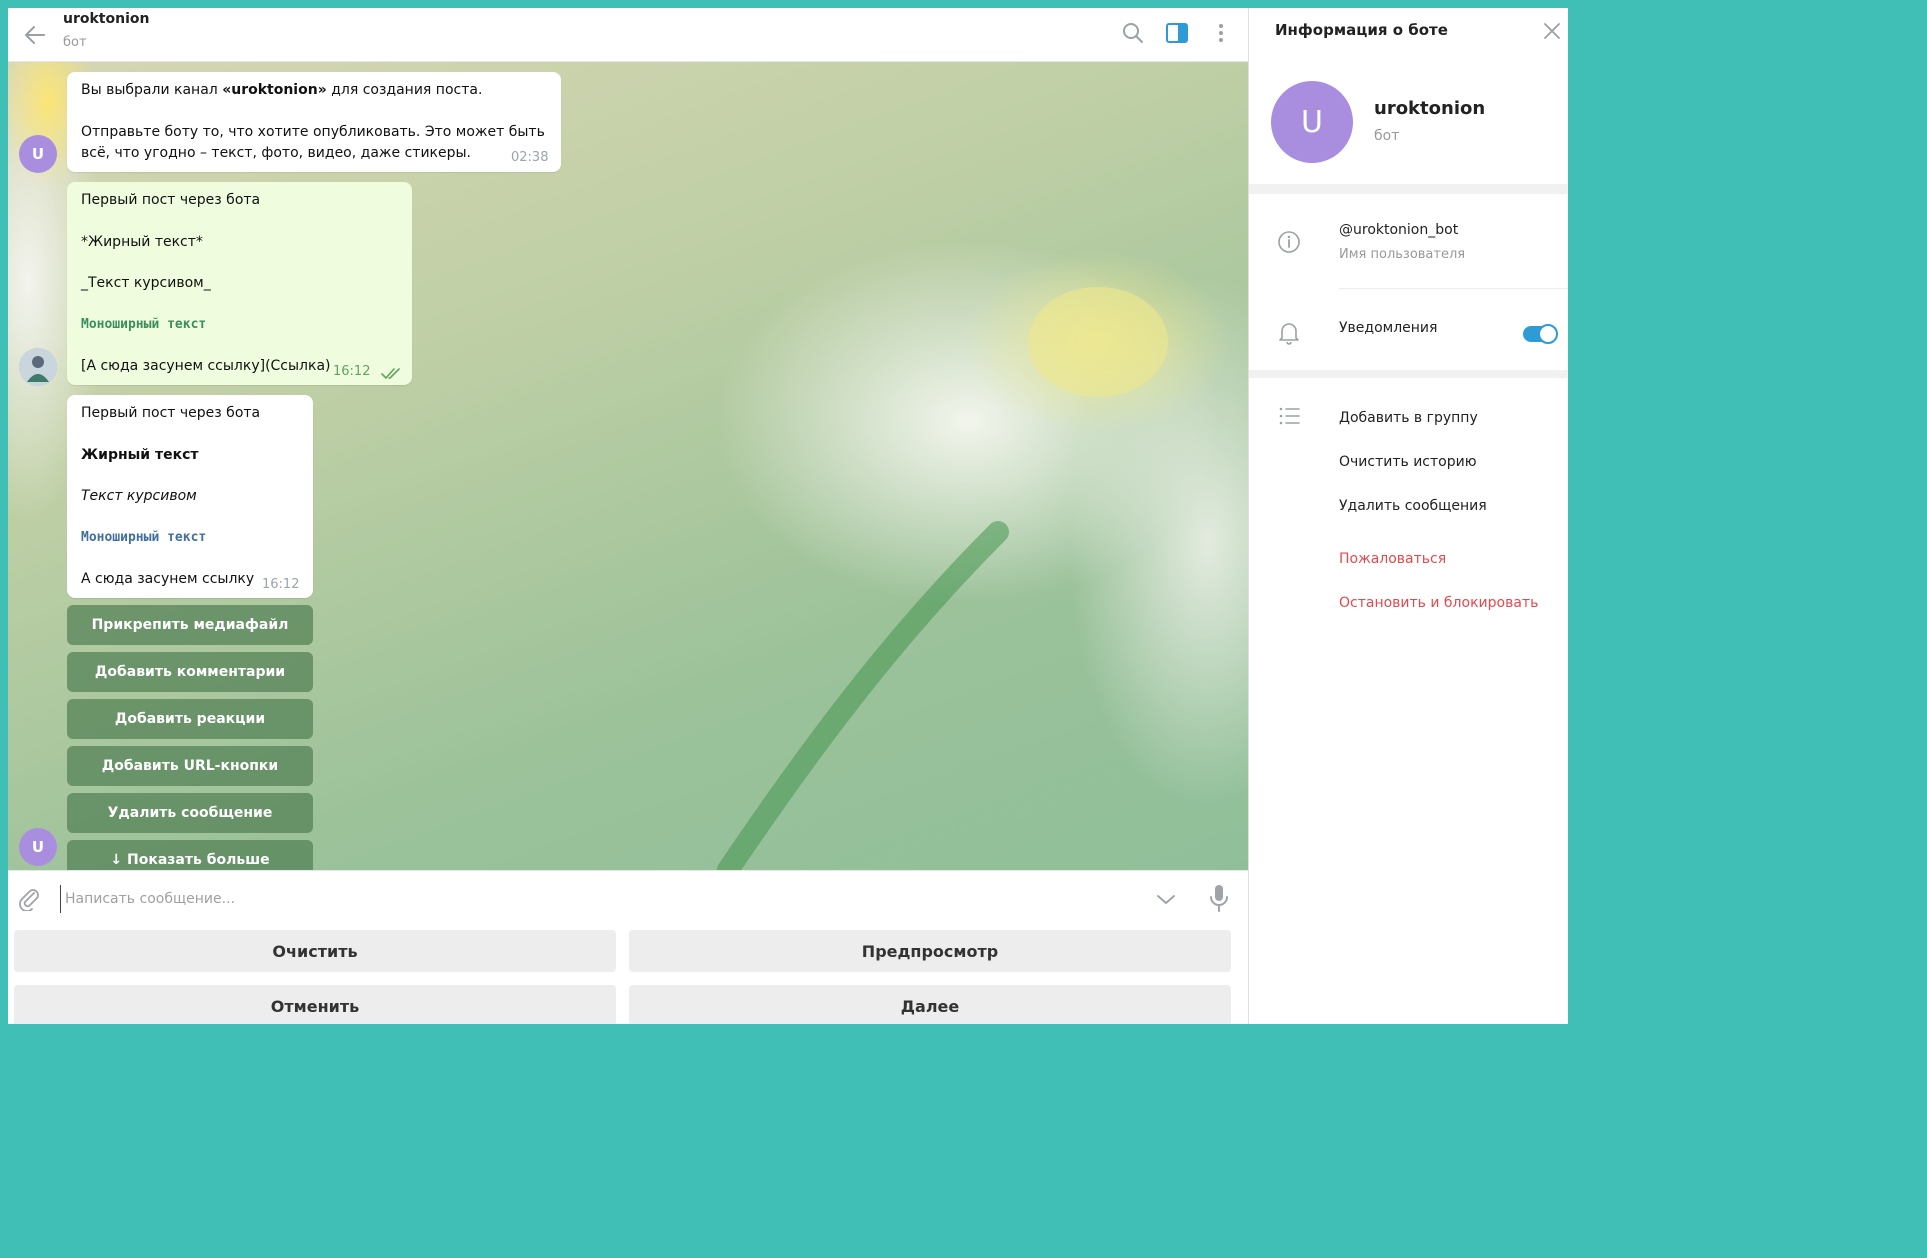 The width and height of the screenshot is (1927, 1258). Describe the element at coordinates (190, 855) in the screenshot. I see `inline-button-show-more: ↓ Показать больше` at that location.